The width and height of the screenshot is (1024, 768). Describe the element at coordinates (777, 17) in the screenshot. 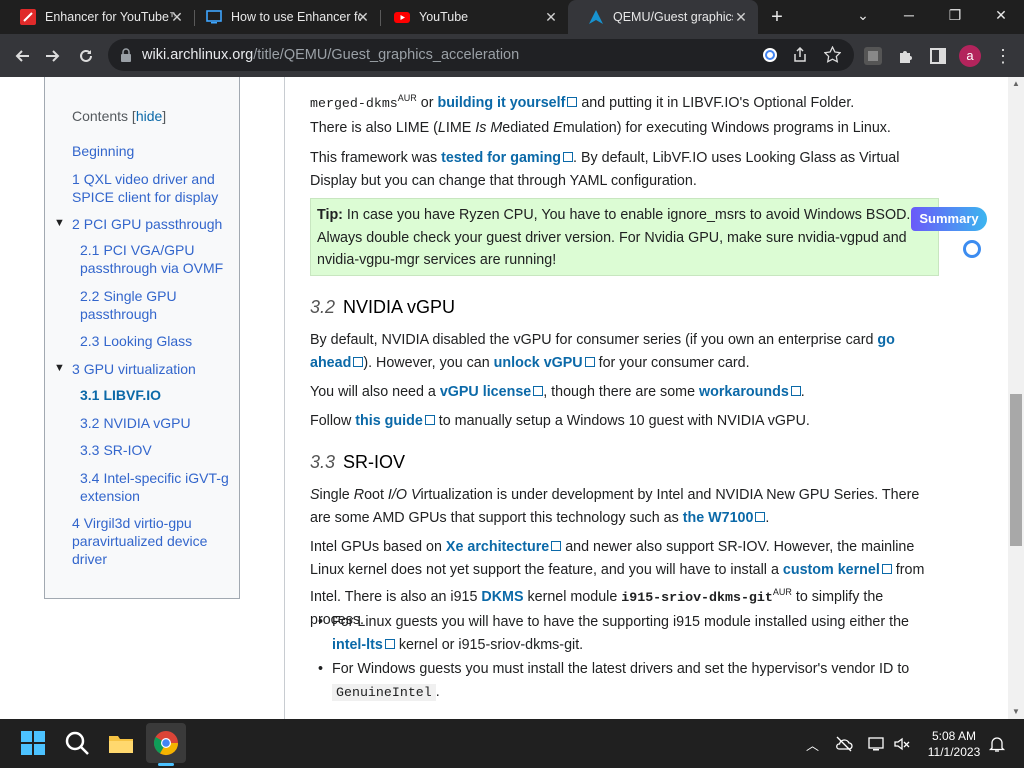

I see `new-tab-button: +` at that location.